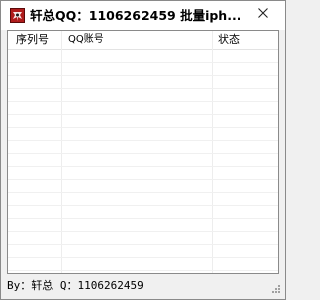 The height and width of the screenshot is (300, 320). I want to click on status-text: By：轩总 Q：1106262459, so click(75, 285).